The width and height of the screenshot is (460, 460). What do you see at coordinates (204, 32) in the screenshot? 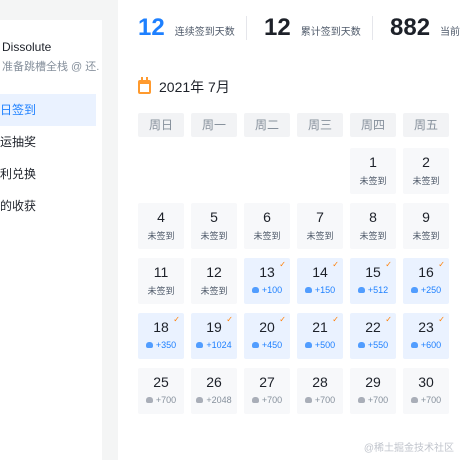
I see `stat-label: 连续签到天数` at bounding box center [204, 32].